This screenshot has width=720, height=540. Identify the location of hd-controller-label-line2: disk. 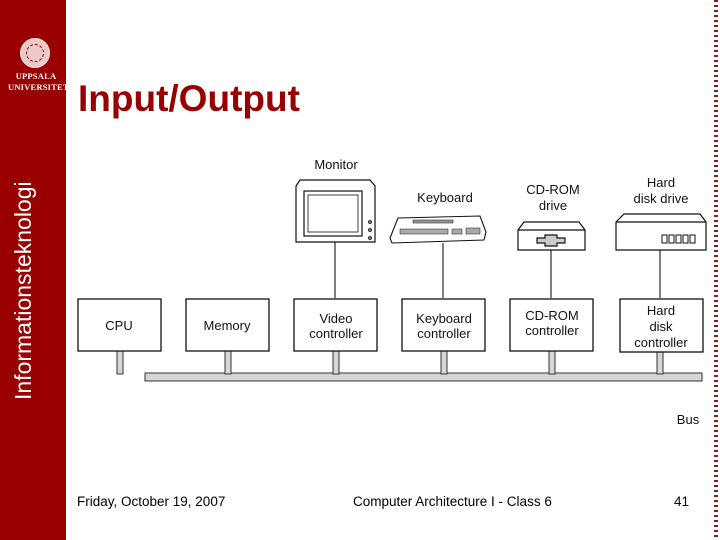
(661, 326).